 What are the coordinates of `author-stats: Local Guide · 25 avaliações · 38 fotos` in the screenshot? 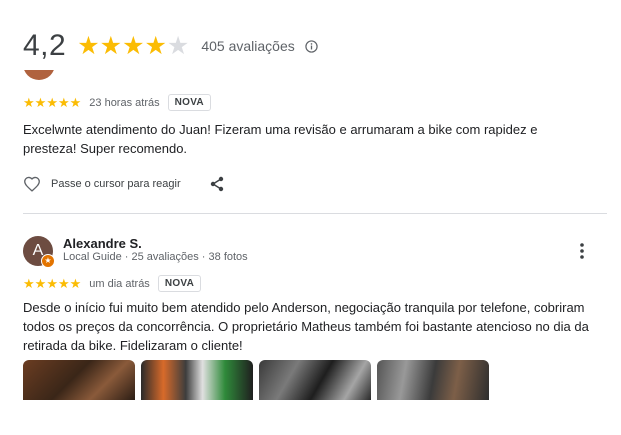 It's located at (155, 257).